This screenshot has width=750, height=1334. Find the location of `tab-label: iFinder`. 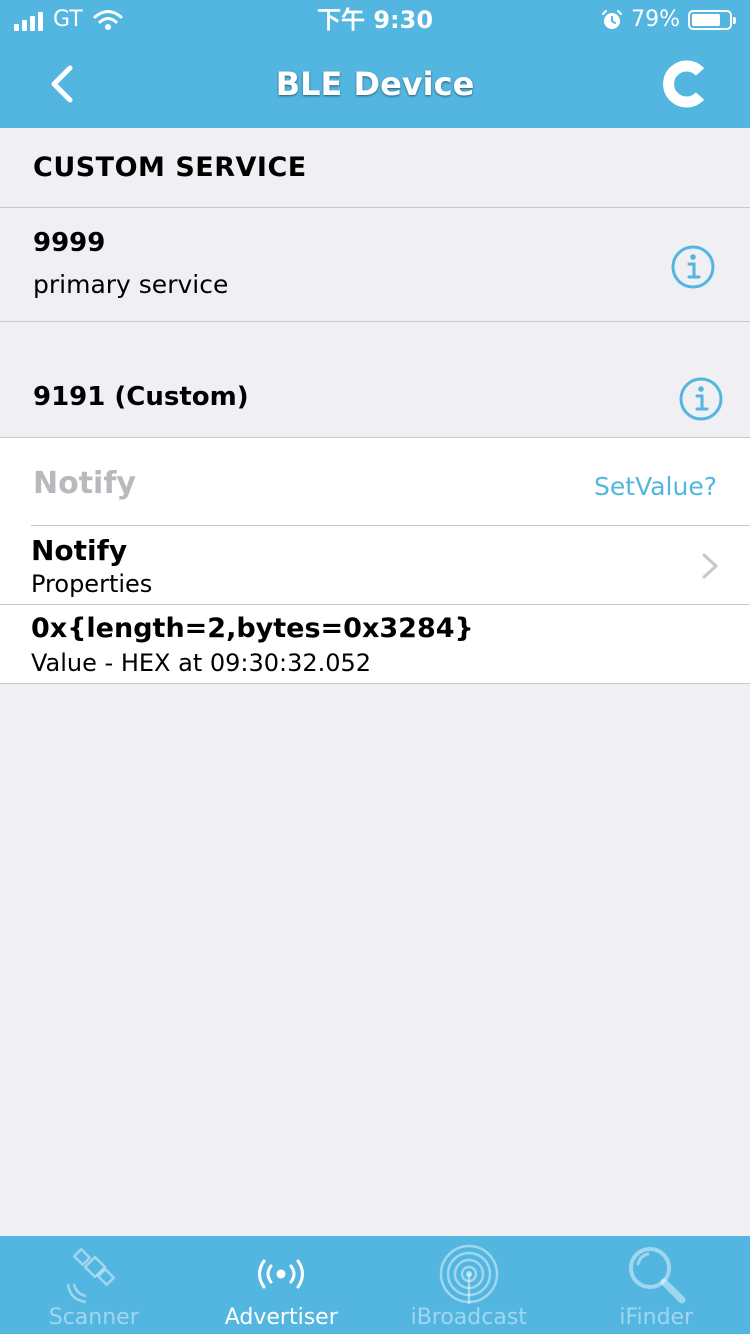

tab-label: iFinder is located at coordinates (656, 1317).